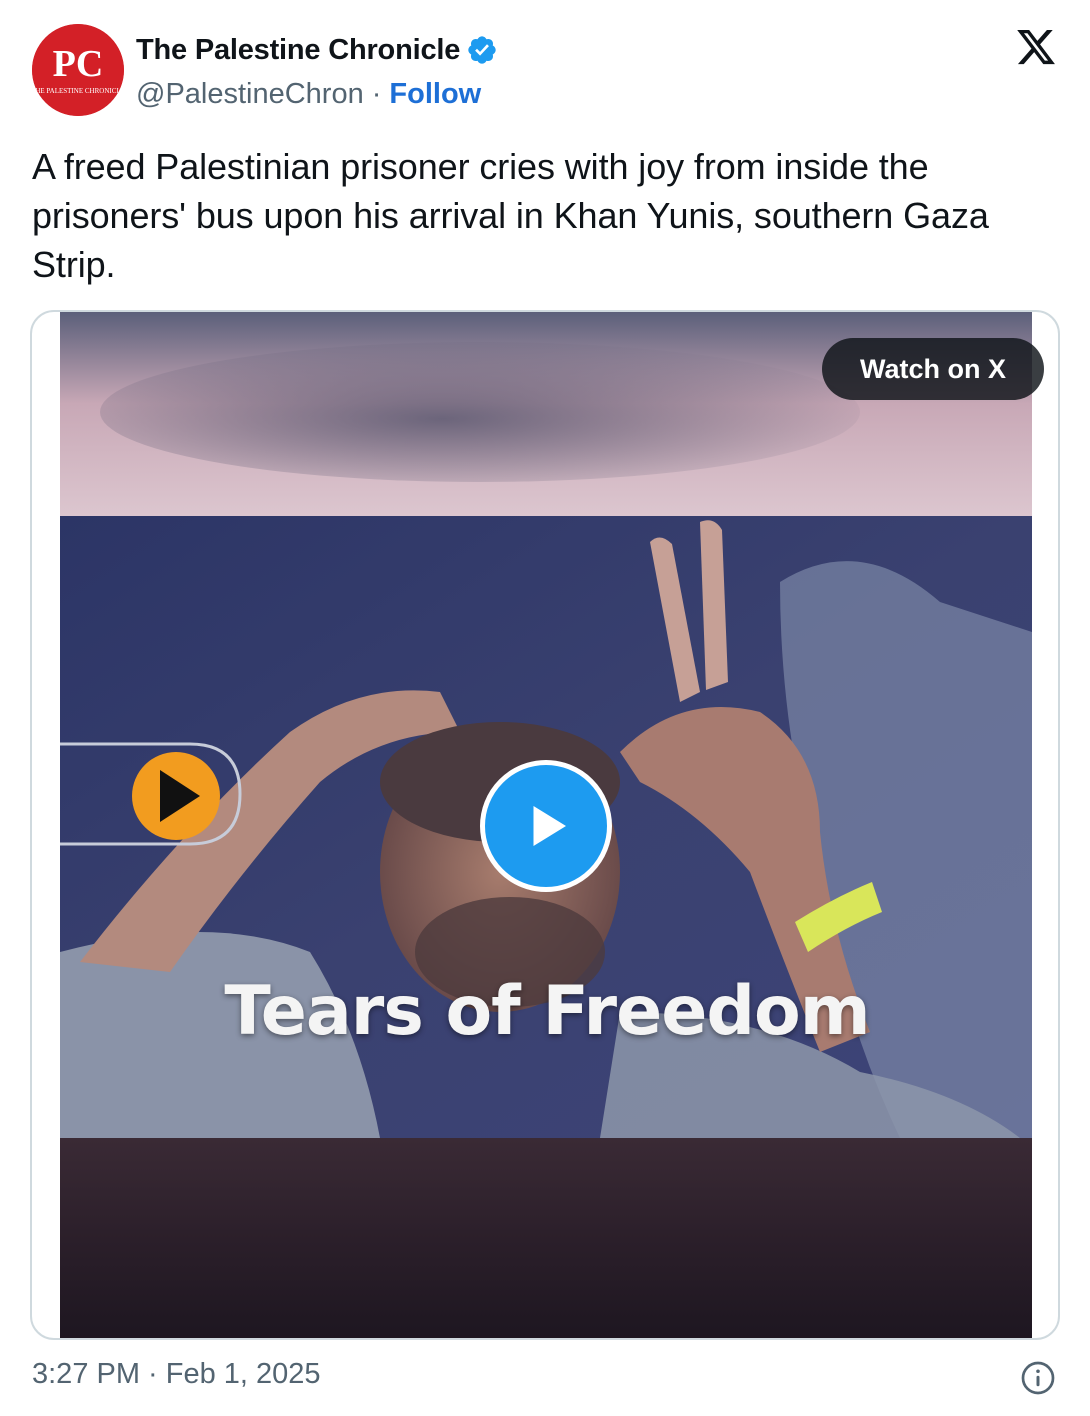 Image resolution: width=1090 pixels, height=1416 pixels. Describe the element at coordinates (549, 826) in the screenshot. I see `play-icon` at that location.